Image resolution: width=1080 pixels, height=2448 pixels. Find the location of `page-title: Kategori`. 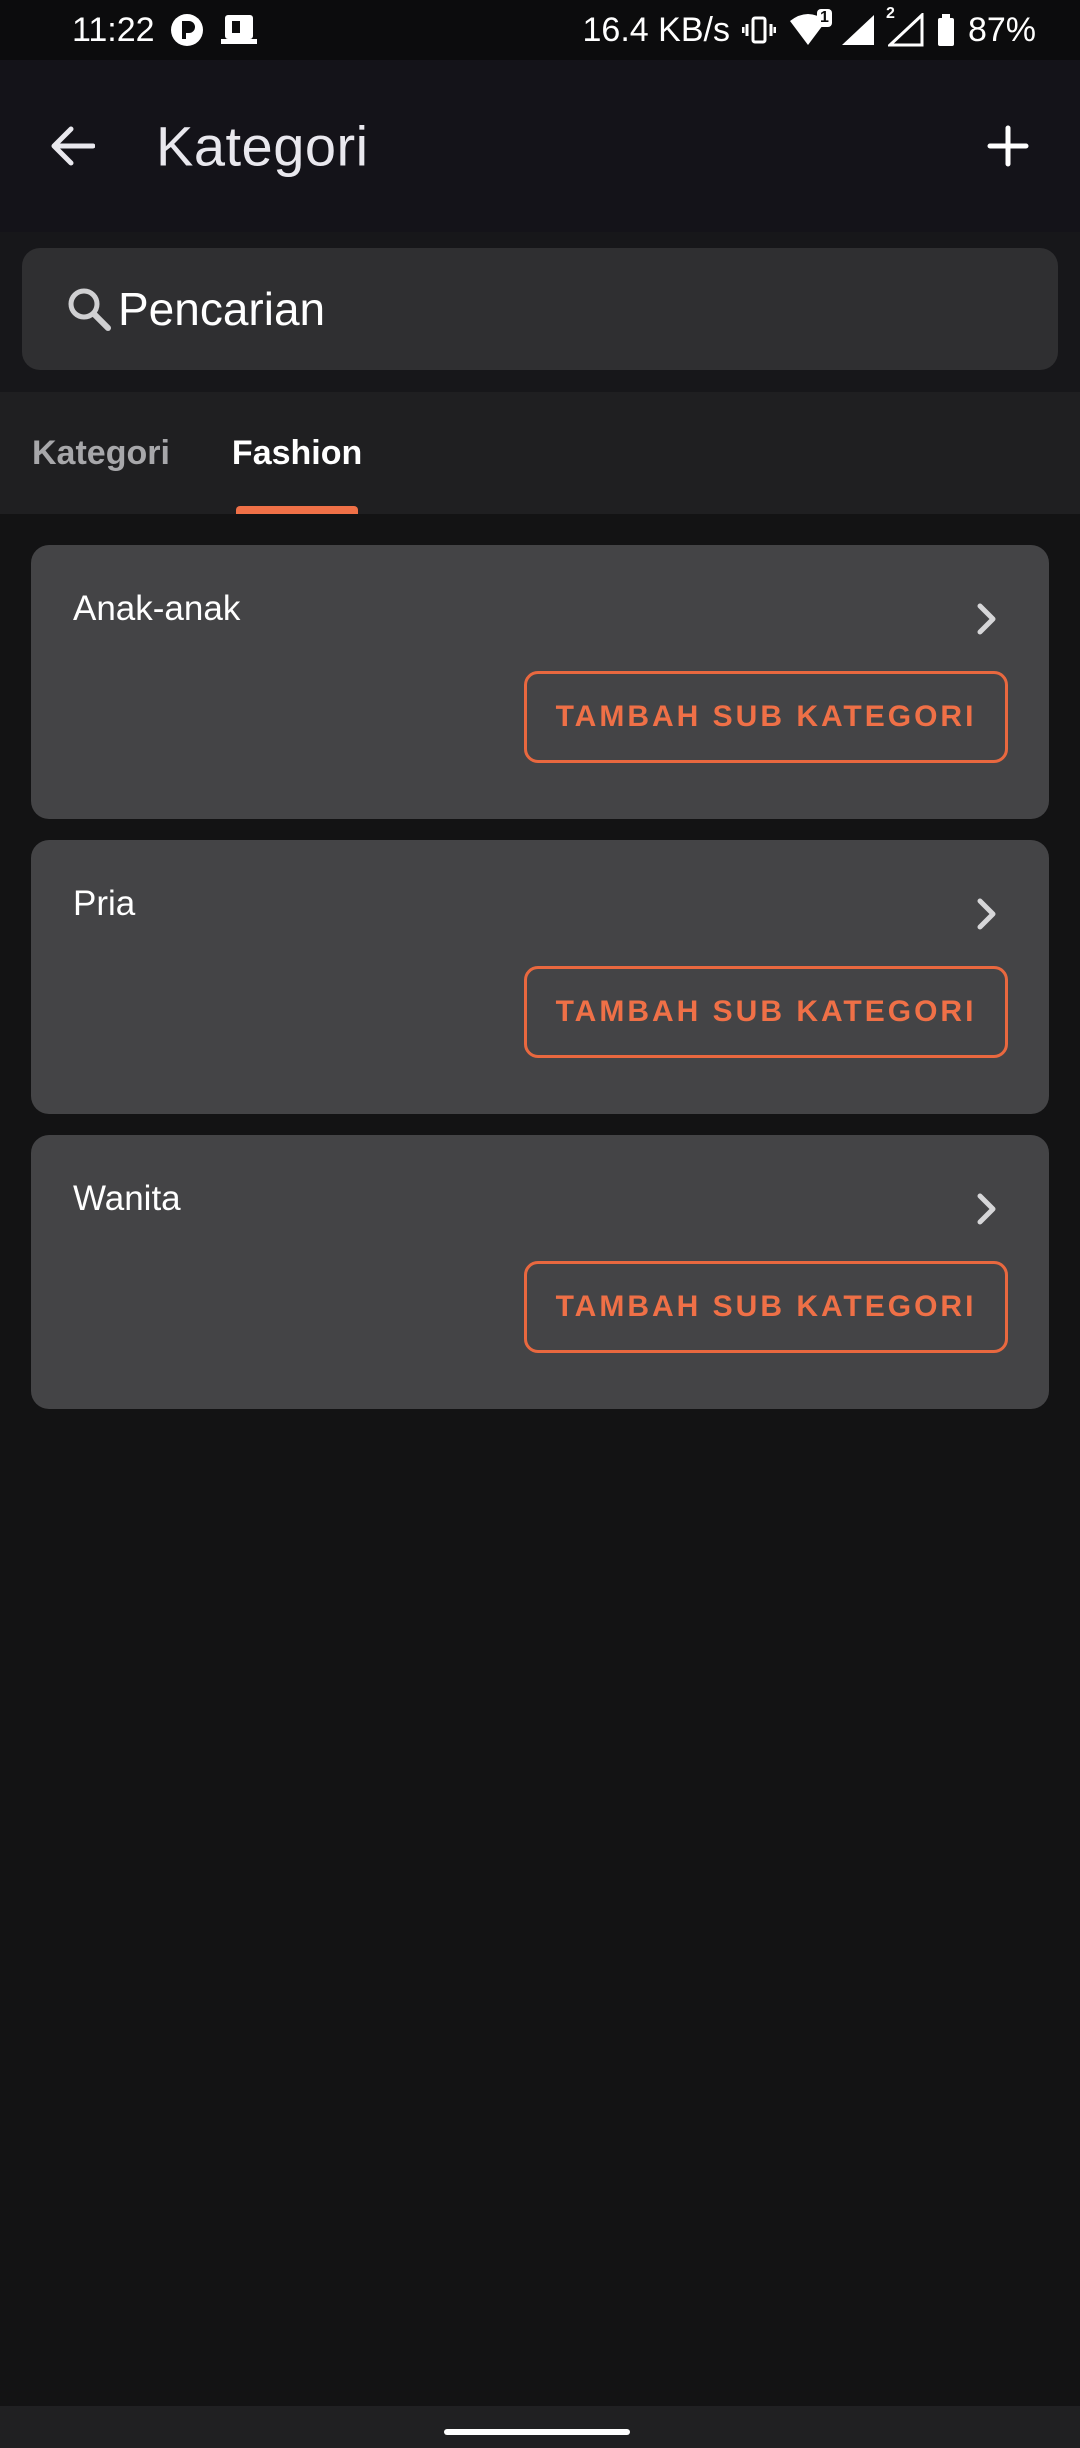

page-title: Kategori is located at coordinates (262, 146).